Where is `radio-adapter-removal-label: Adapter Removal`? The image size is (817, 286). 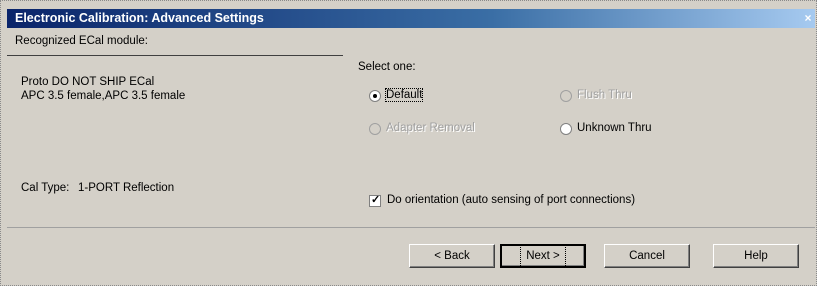 radio-adapter-removal-label: Adapter Removal is located at coordinates (430, 128).